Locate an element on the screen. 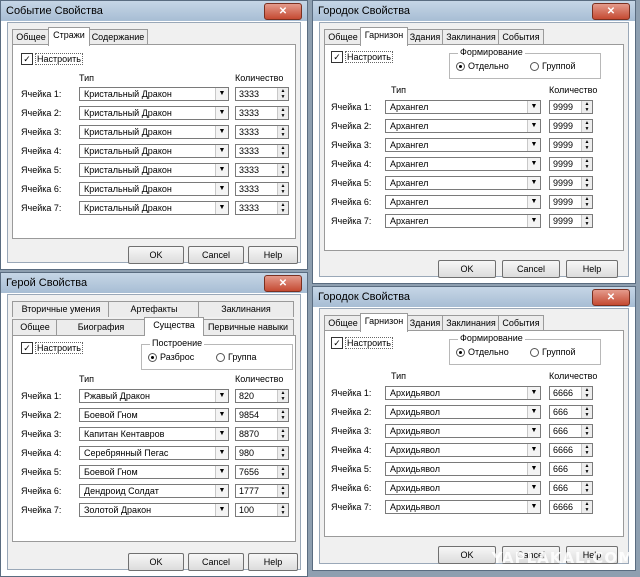  tab-primary-skills: Первичные навыки is located at coordinates (248, 327).